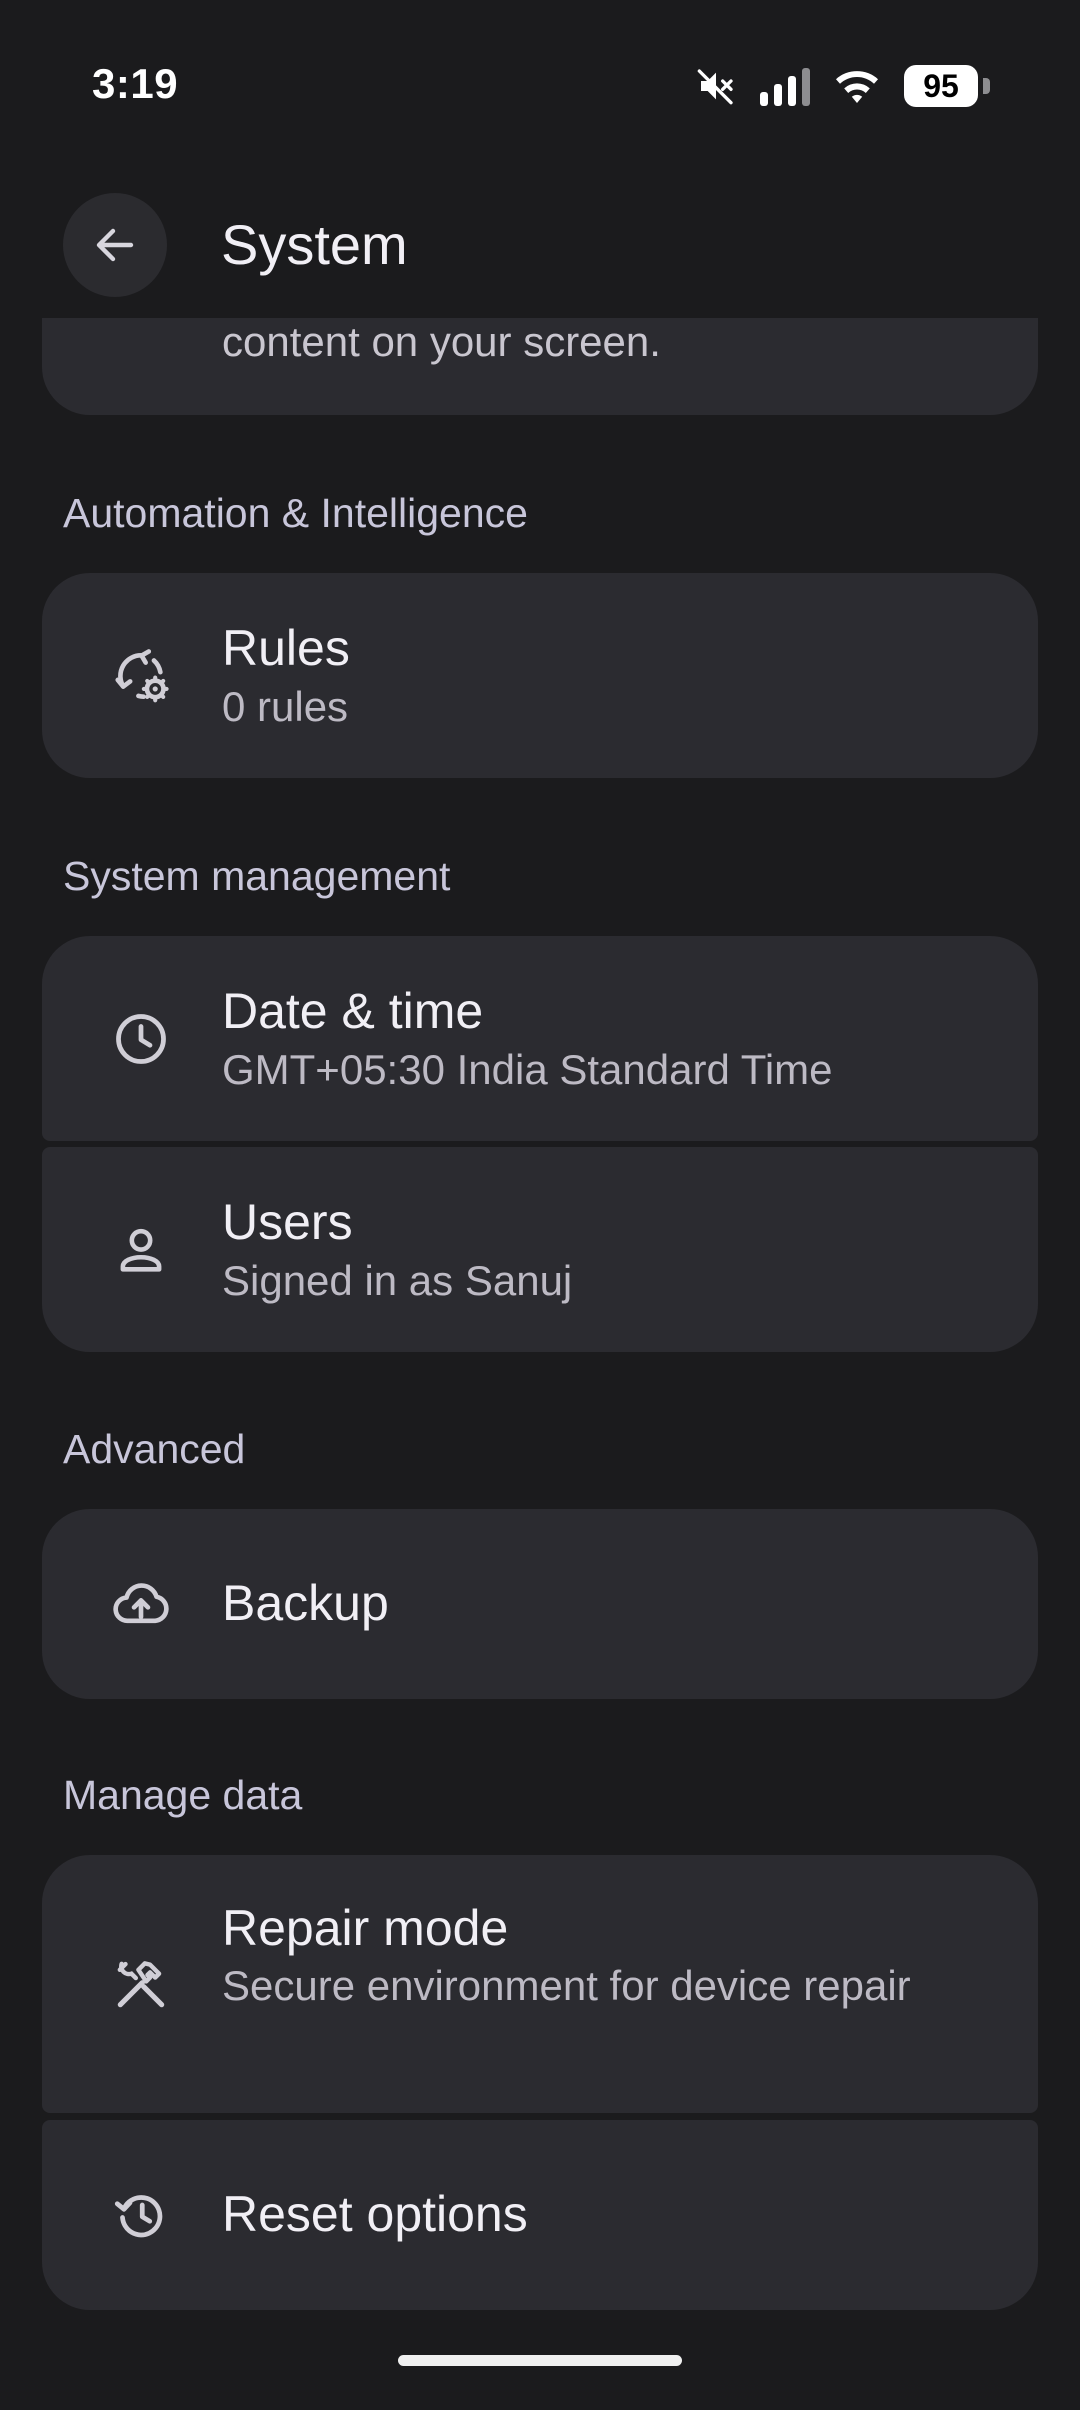  Describe the element at coordinates (540, 366) in the screenshot. I see `partial-settings-item: content on your screen.` at that location.